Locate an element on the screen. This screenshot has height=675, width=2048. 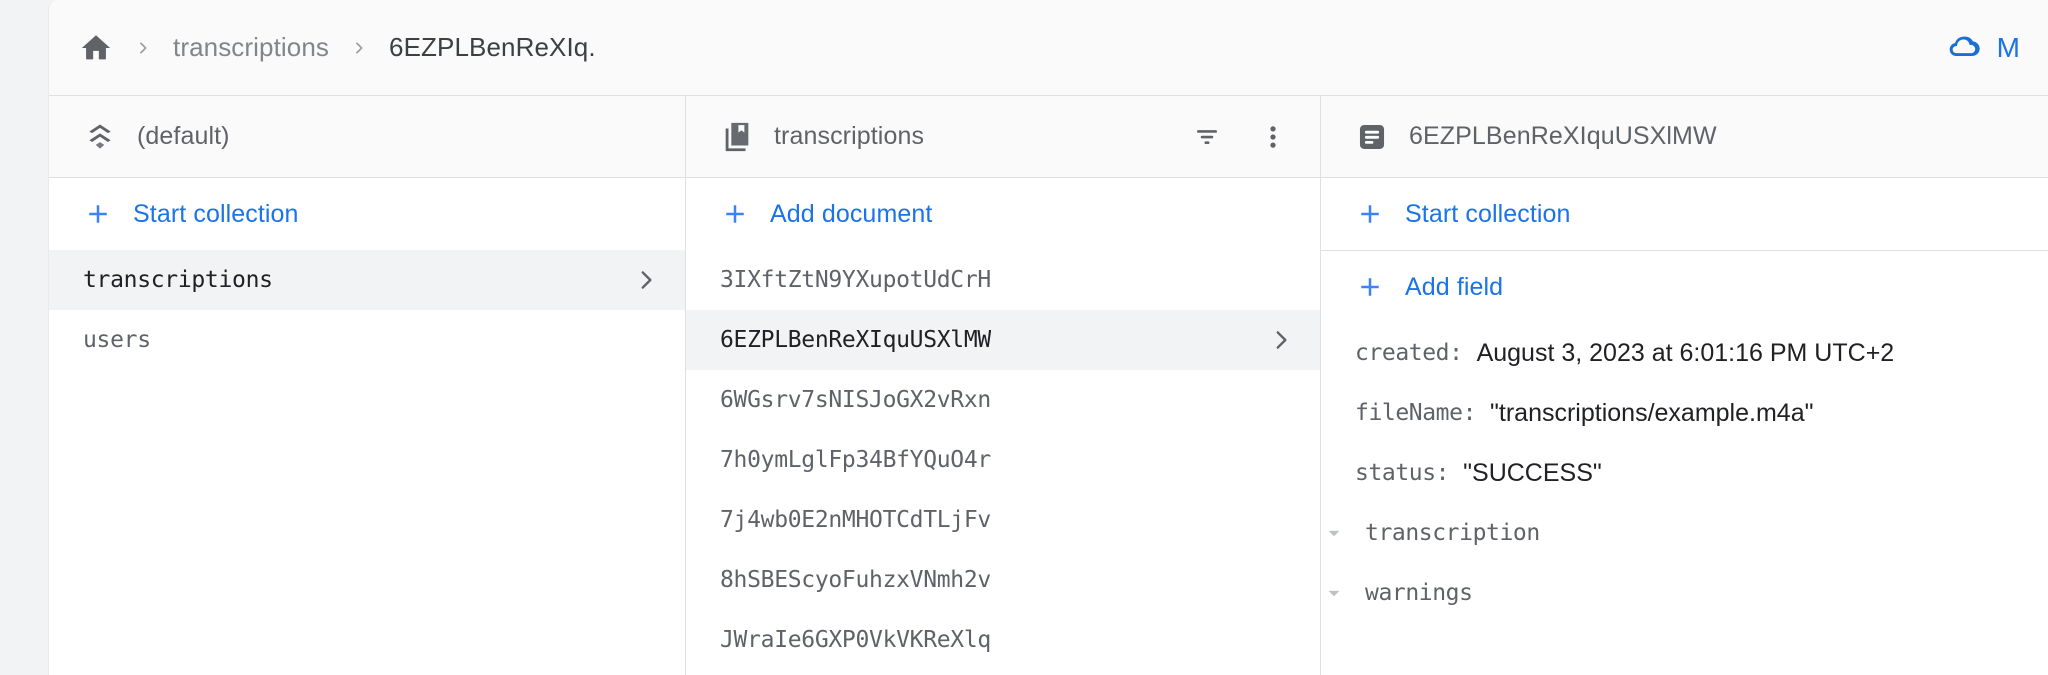
field-key: warnings is located at coordinates (1419, 593).